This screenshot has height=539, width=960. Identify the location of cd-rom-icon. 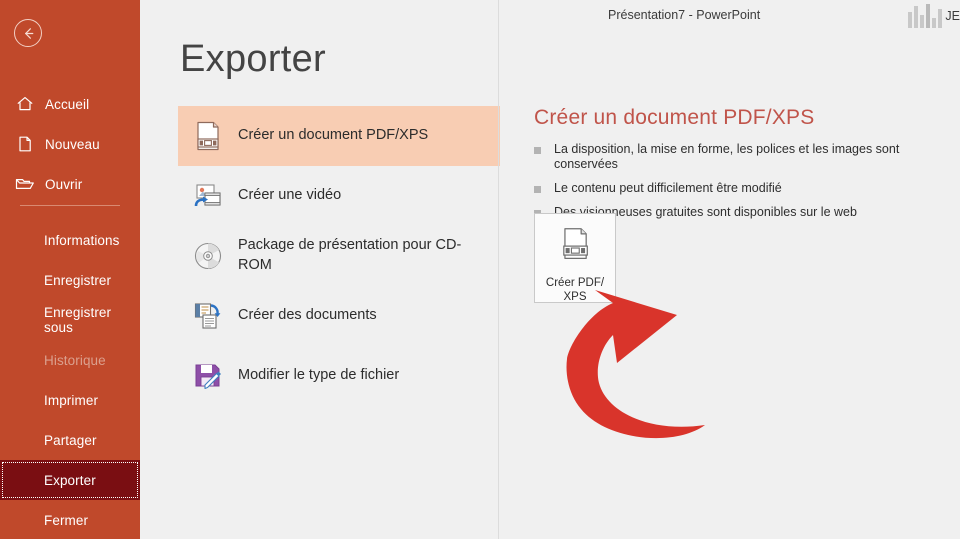
(208, 256).